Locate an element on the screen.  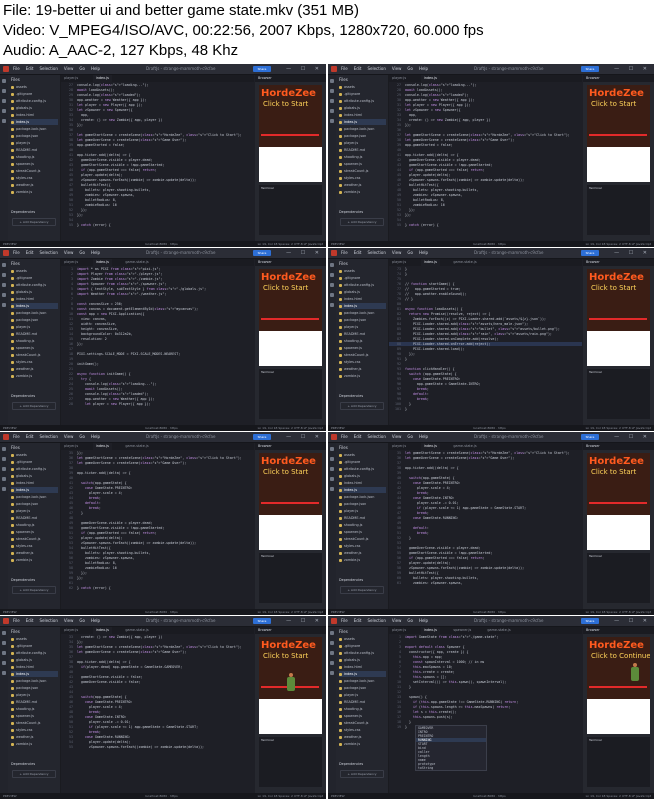
file-item: .gitignore is located at coordinates (349, 94).